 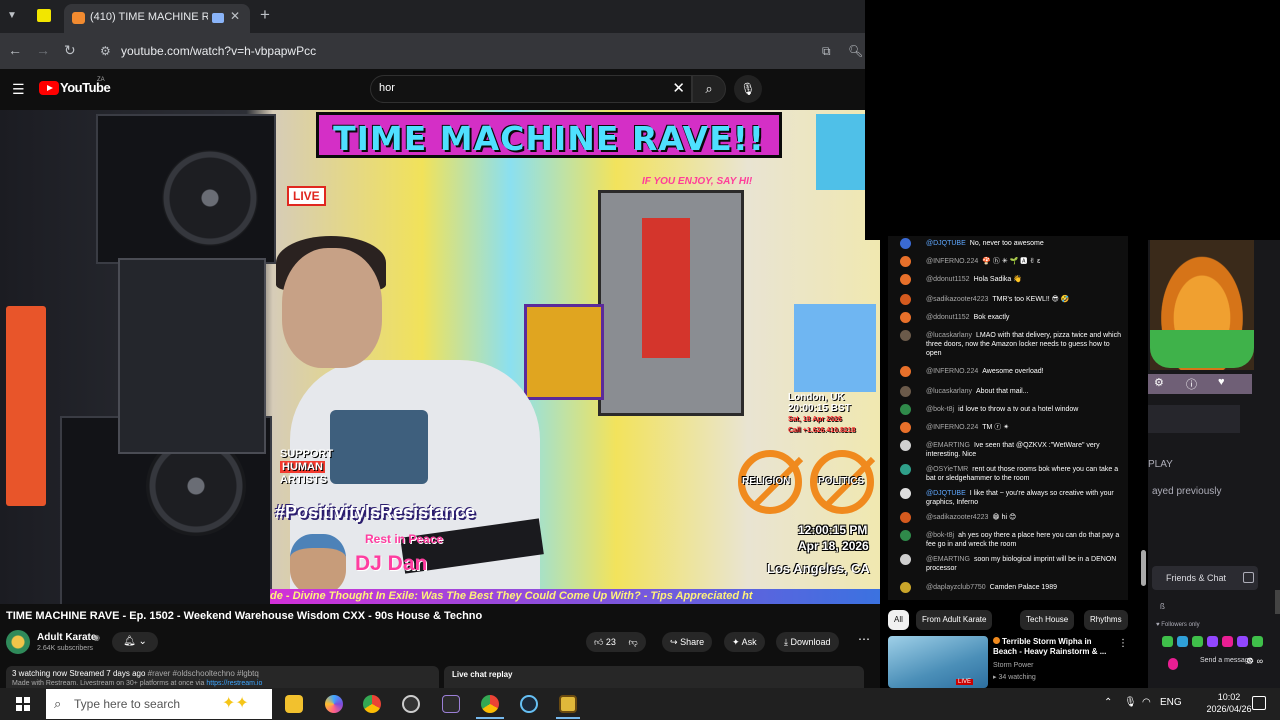 What do you see at coordinates (1254, 661) in the screenshot?
I see `chat-settings-icon: ⚙ ∞` at bounding box center [1254, 661].